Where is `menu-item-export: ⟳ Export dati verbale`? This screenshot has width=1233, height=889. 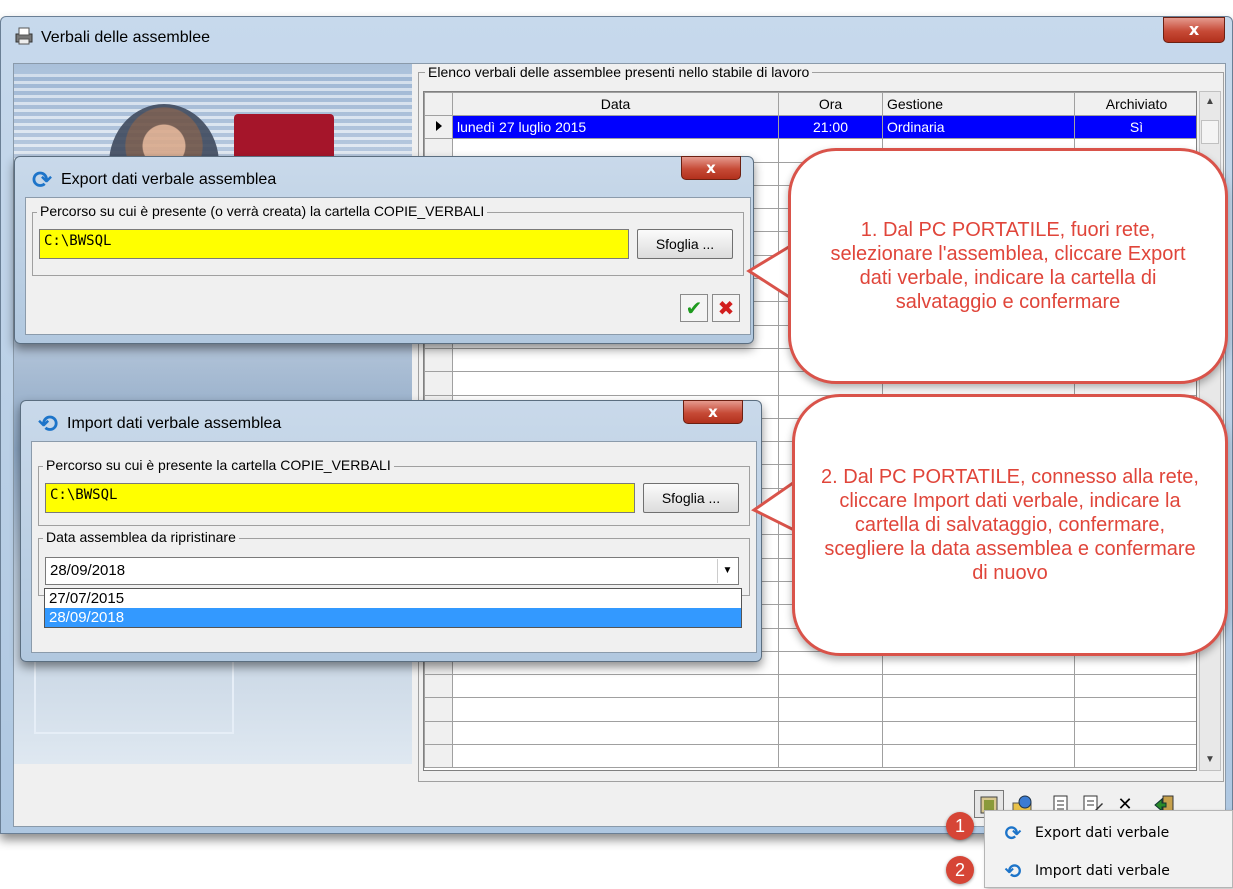
menu-item-export: ⟳ Export dati verbale is located at coordinates (1109, 833).